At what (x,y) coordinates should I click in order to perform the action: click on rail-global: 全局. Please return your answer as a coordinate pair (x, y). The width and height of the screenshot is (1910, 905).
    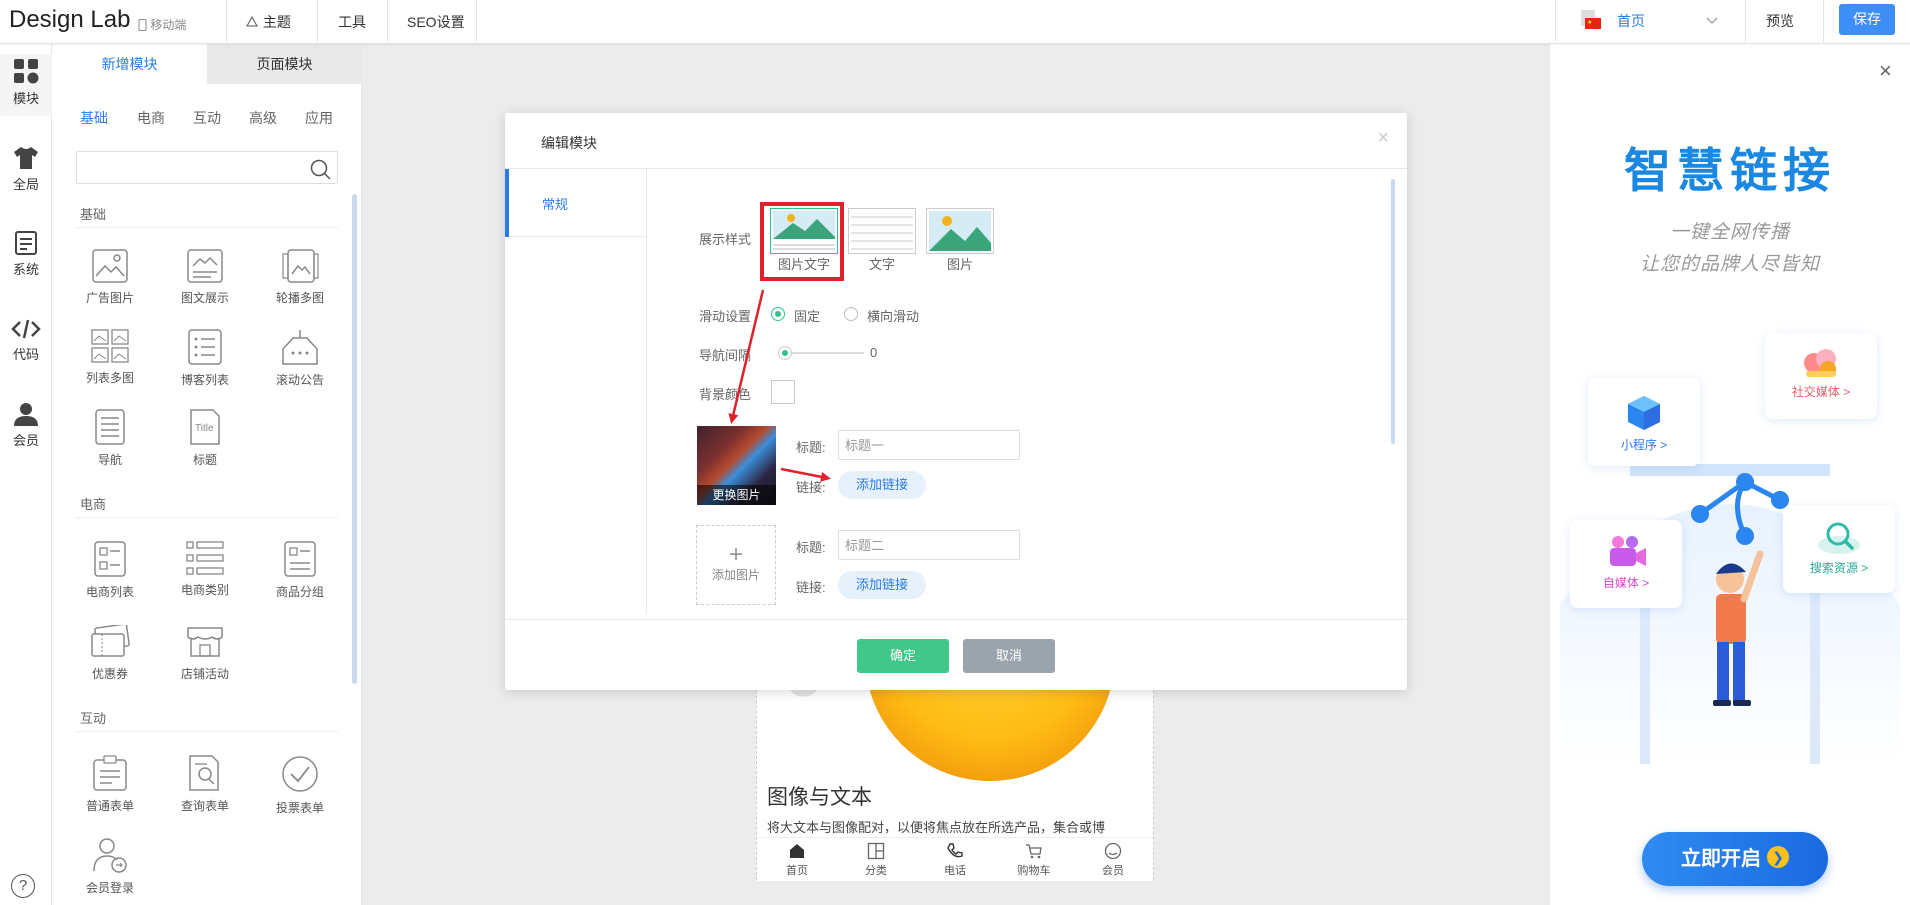
    Looking at the image, I should click on (26, 169).